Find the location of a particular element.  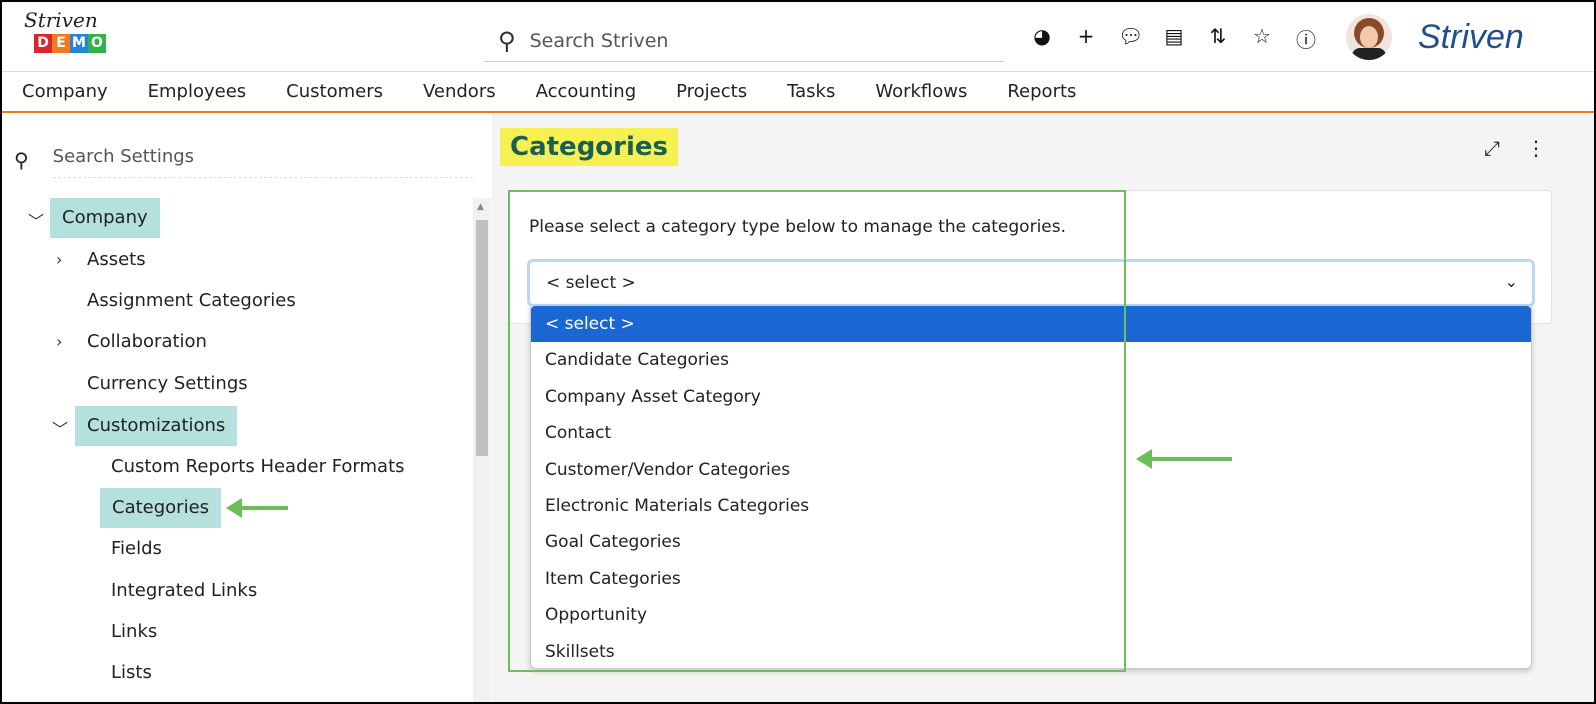

logo-script: Striven is located at coordinates (61, 20).